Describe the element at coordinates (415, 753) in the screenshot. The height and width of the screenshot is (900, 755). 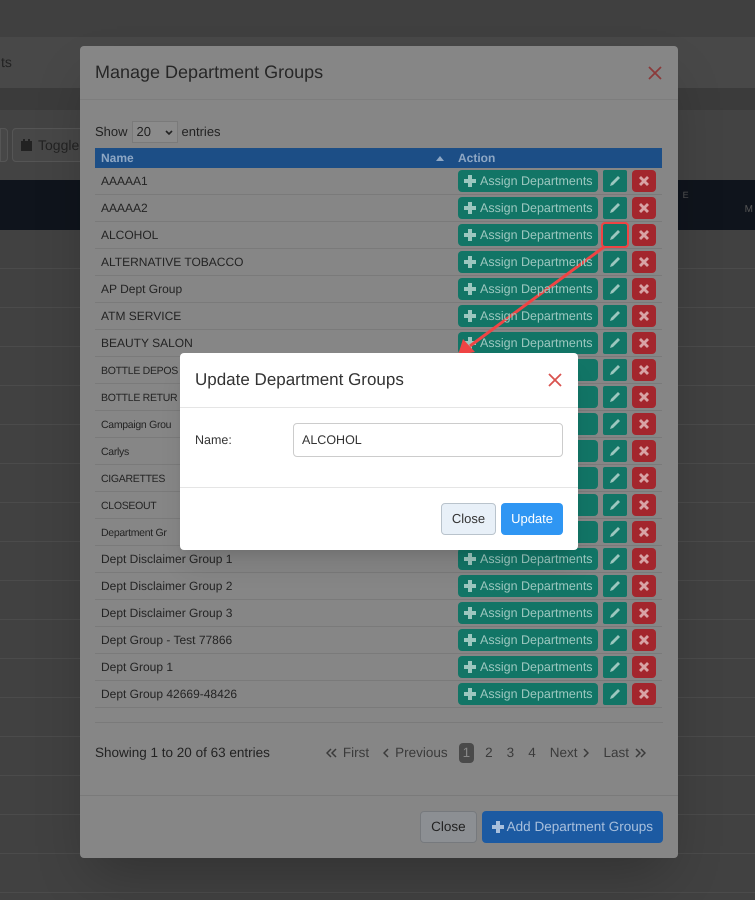
I see `page-link: Previous` at that location.